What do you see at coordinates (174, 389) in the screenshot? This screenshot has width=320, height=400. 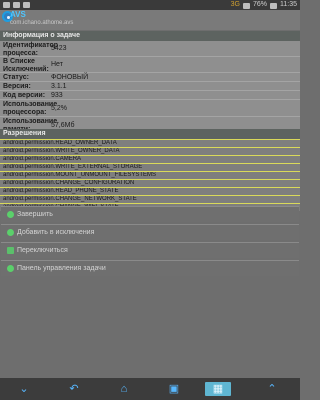 I see `recent-apps-icon: ▣` at bounding box center [174, 389].